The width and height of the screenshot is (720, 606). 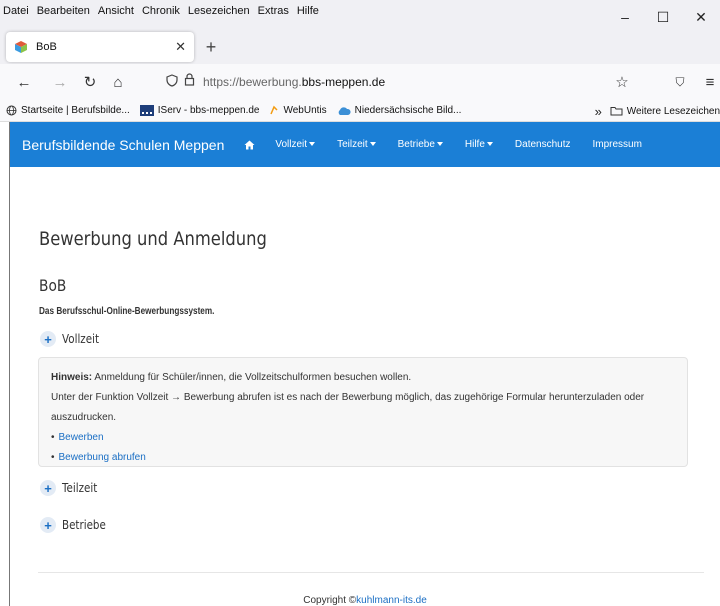 What do you see at coordinates (420, 144) in the screenshot?
I see `nav-betriebe: Betriebe` at bounding box center [420, 144].